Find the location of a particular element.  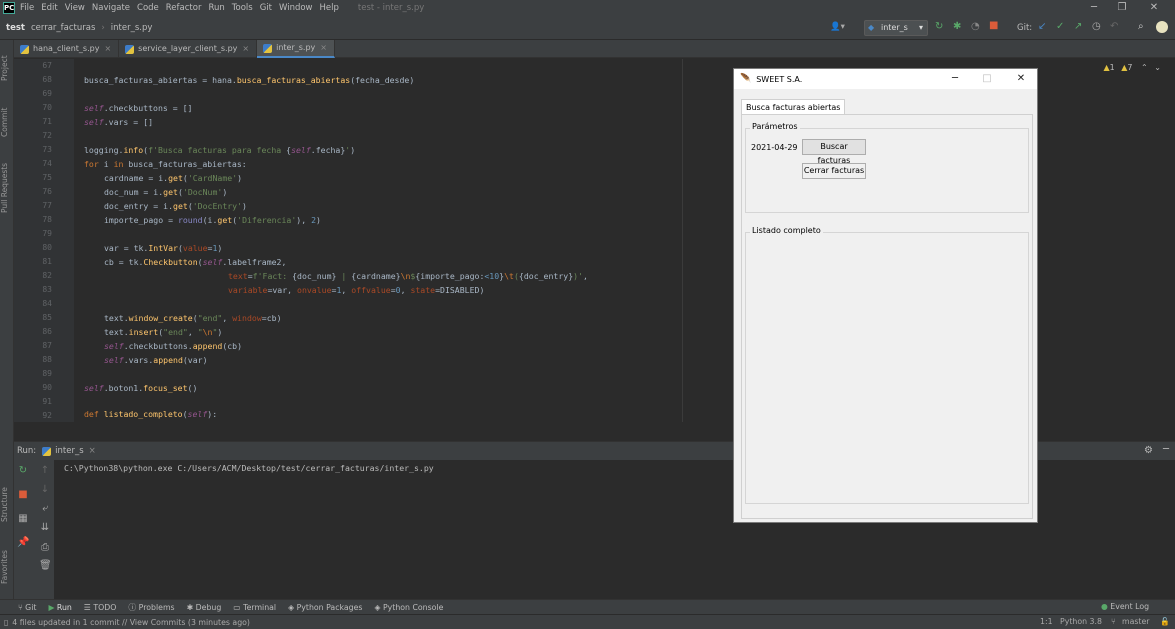

code-line-85: text.window_create("end", window=cb) is located at coordinates (193, 318).